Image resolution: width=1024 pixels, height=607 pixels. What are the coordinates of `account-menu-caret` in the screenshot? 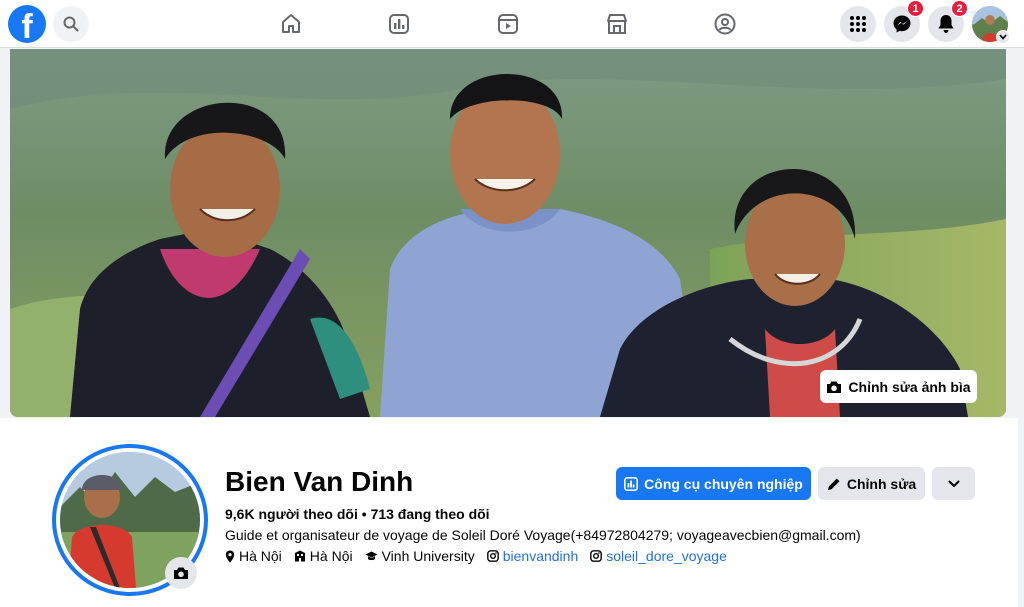 It's located at (1003, 37).